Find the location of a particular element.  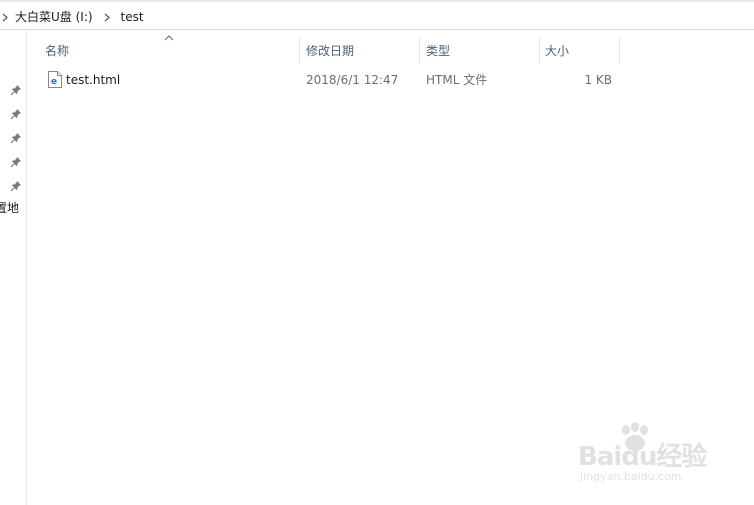

file-modified: 2018/6/1 12:47 is located at coordinates (352, 80).